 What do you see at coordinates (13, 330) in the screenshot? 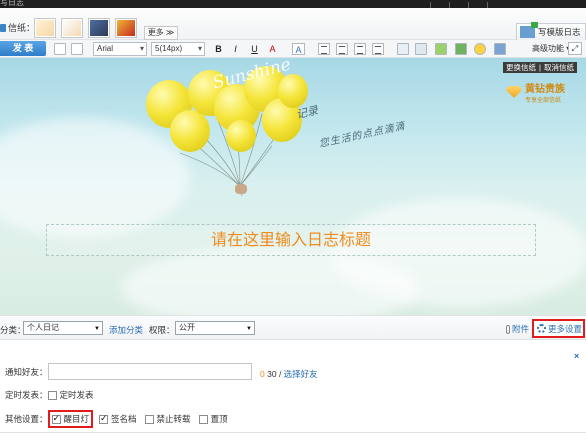
I see `category-label: 分类：` at bounding box center [13, 330].